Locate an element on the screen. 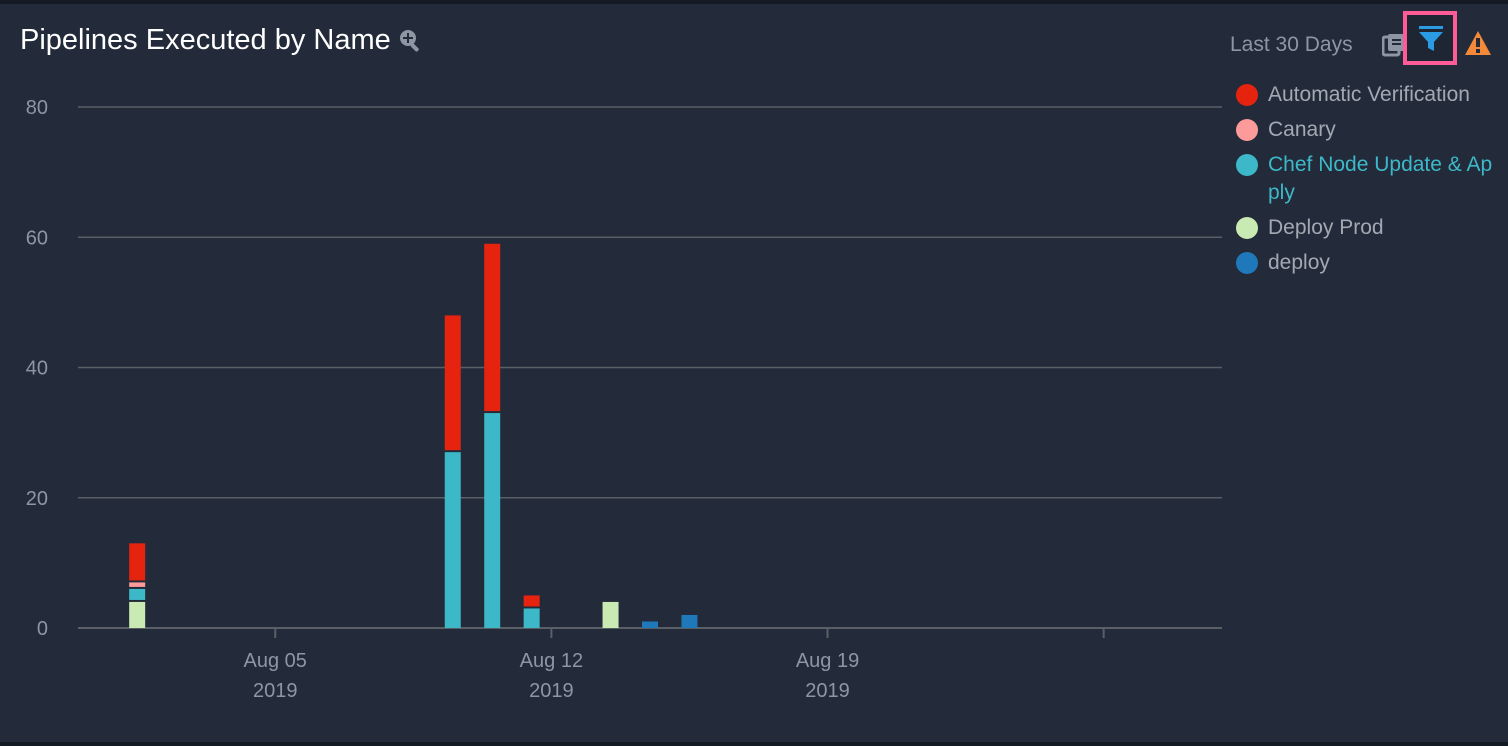 The image size is (1508, 746). legend-item-deploy: deploy is located at coordinates (1367, 264).